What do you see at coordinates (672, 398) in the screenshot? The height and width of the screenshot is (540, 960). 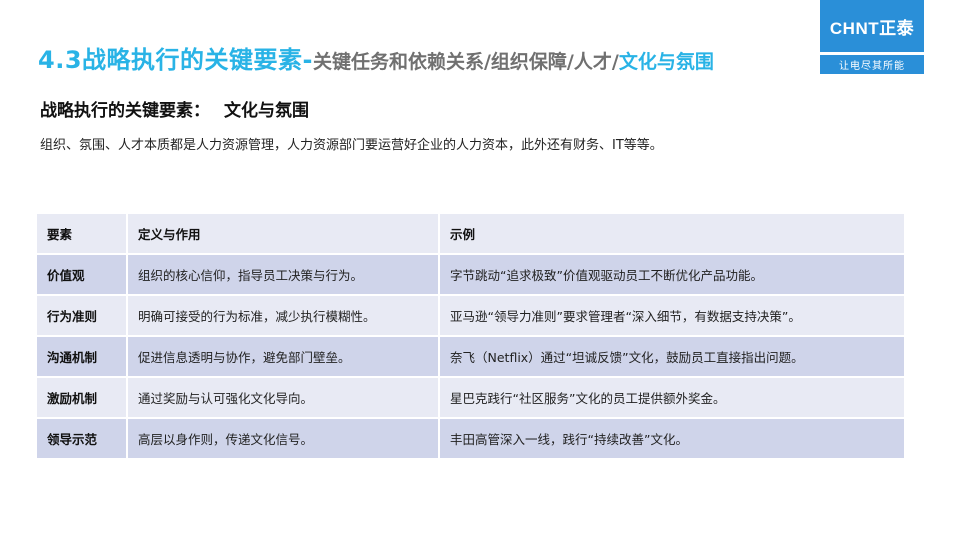 I see `row-example: 星巴克践行“社区服务”文化的员工提供额外奖金。` at bounding box center [672, 398].